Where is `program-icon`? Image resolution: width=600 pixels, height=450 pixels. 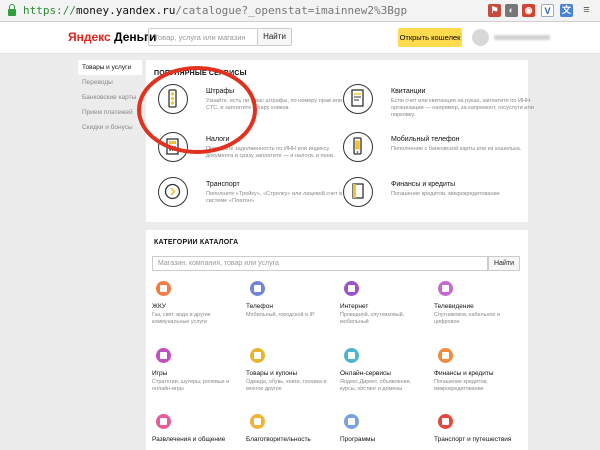
program-icon is located at coordinates (351, 421).